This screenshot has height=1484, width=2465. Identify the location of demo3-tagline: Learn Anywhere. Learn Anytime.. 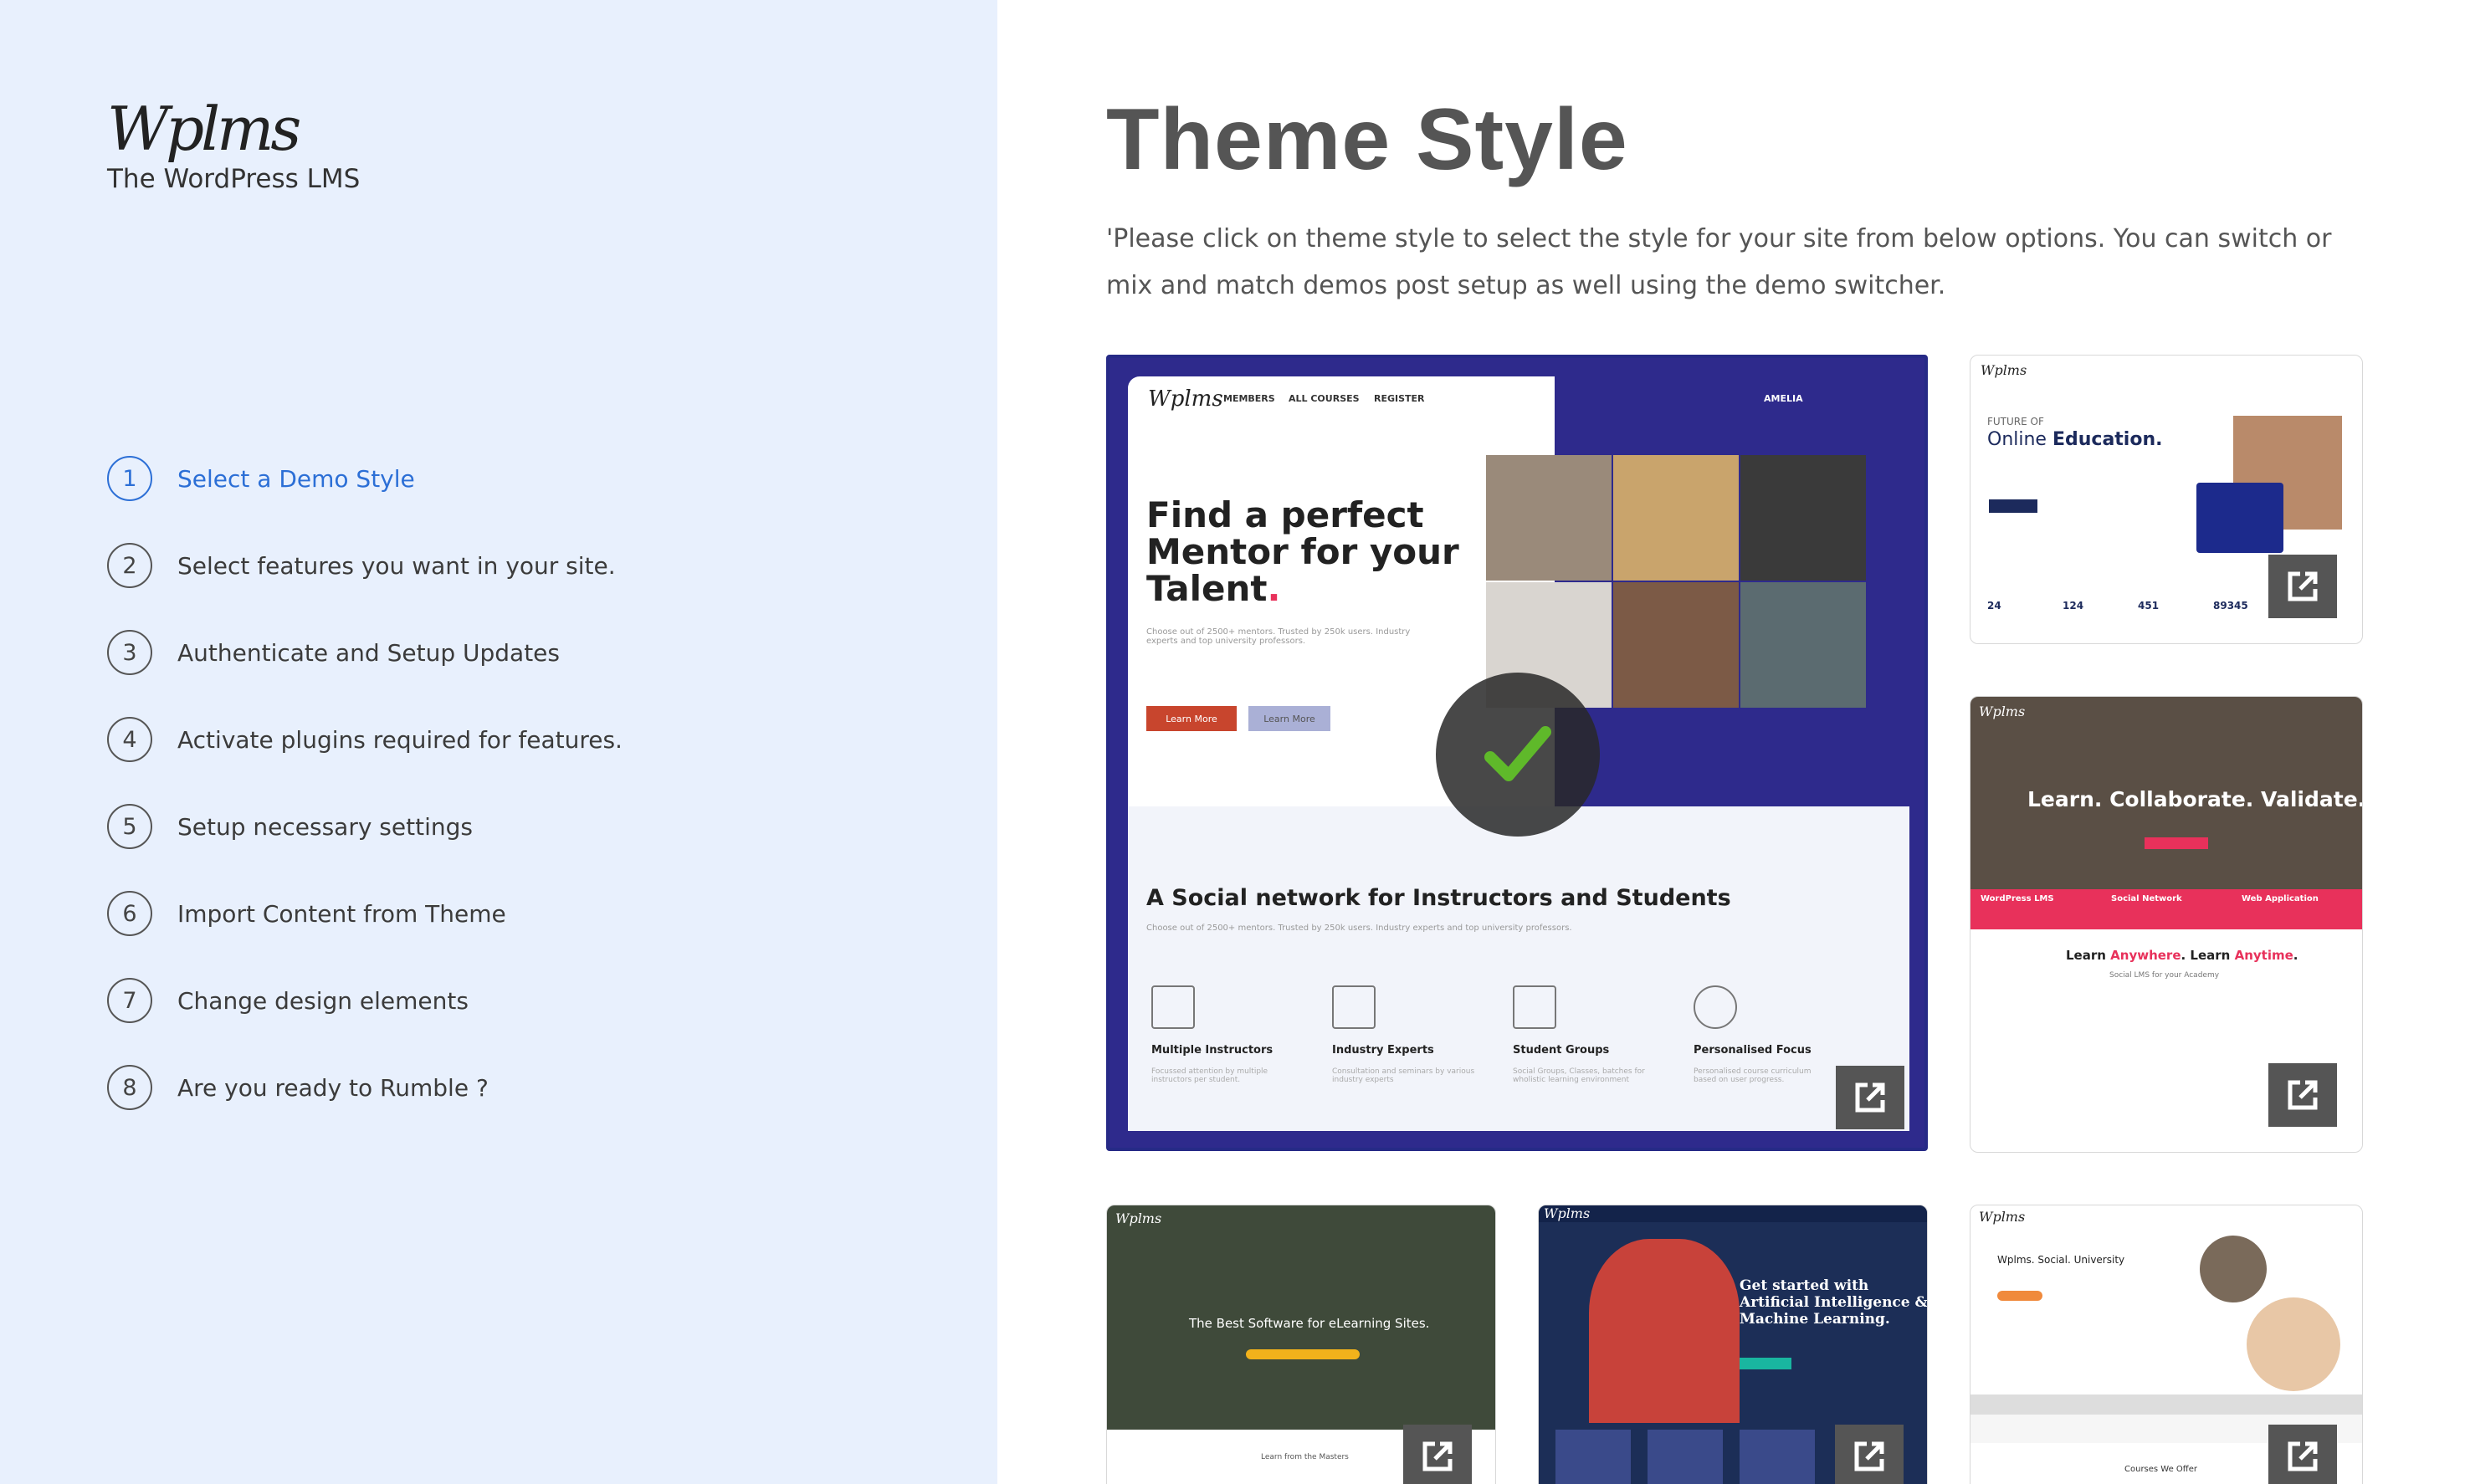
(2182, 955).